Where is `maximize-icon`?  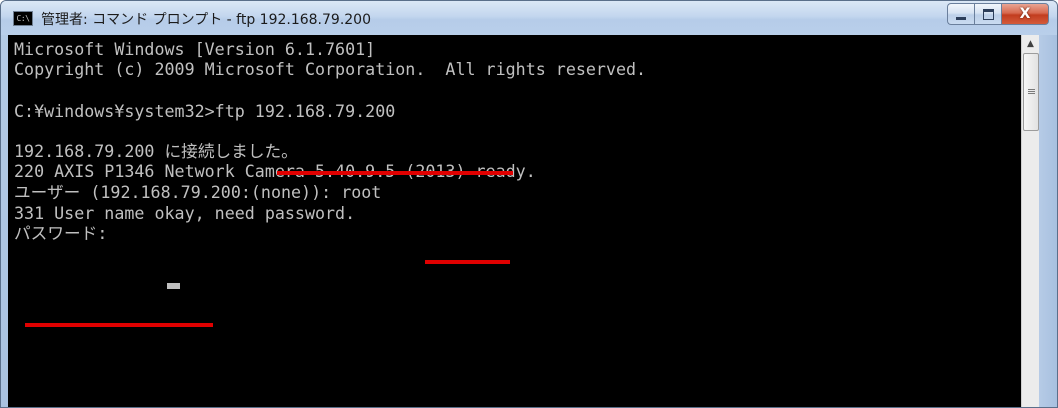 maximize-icon is located at coordinates (988, 14).